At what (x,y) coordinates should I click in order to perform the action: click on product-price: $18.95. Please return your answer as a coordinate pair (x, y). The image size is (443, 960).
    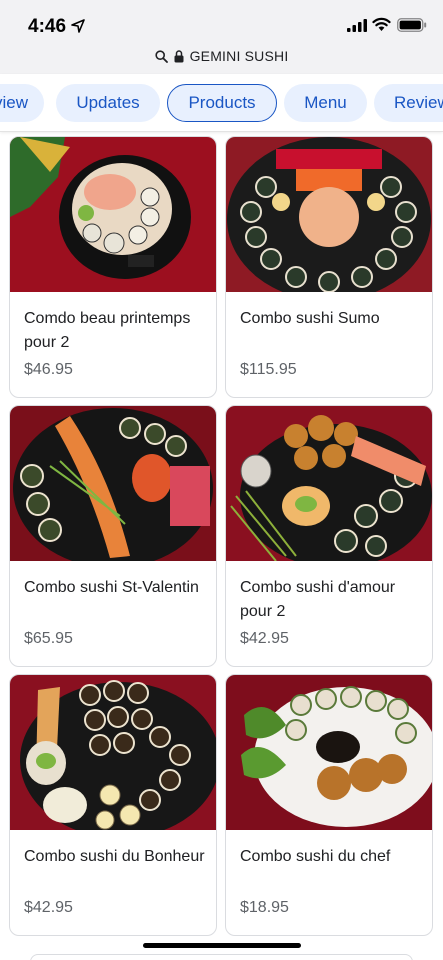
    Looking at the image, I should click on (264, 907).